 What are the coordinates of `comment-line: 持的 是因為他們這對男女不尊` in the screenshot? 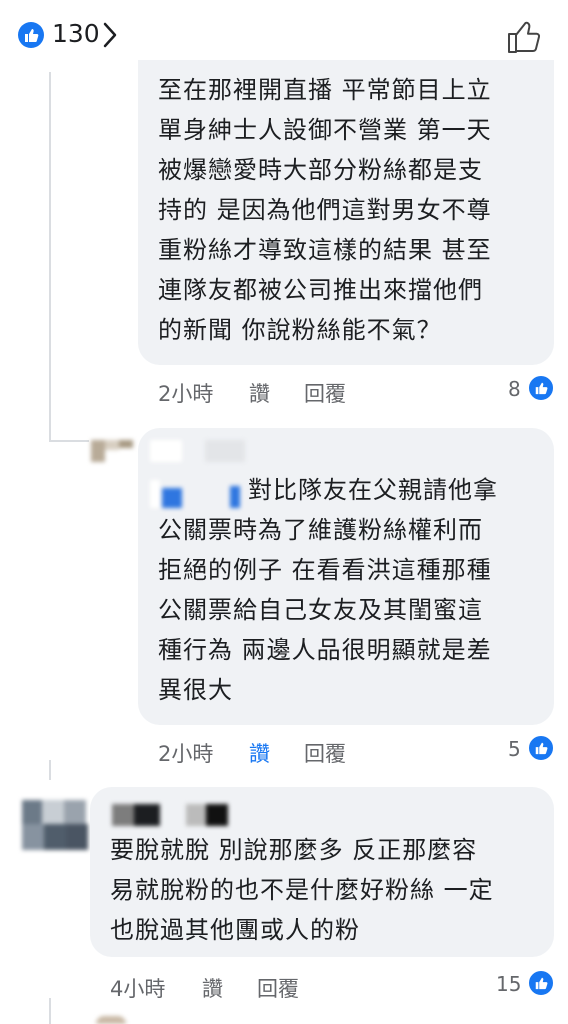 It's located at (325, 210).